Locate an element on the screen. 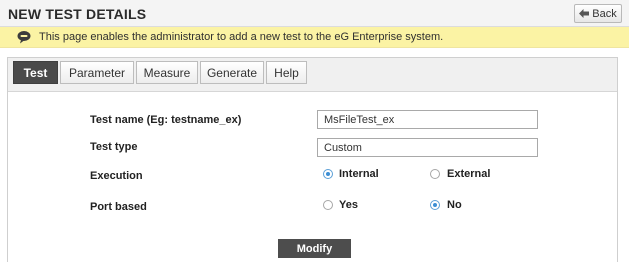 The width and height of the screenshot is (629, 262). execution-external-radio is located at coordinates (435, 174).